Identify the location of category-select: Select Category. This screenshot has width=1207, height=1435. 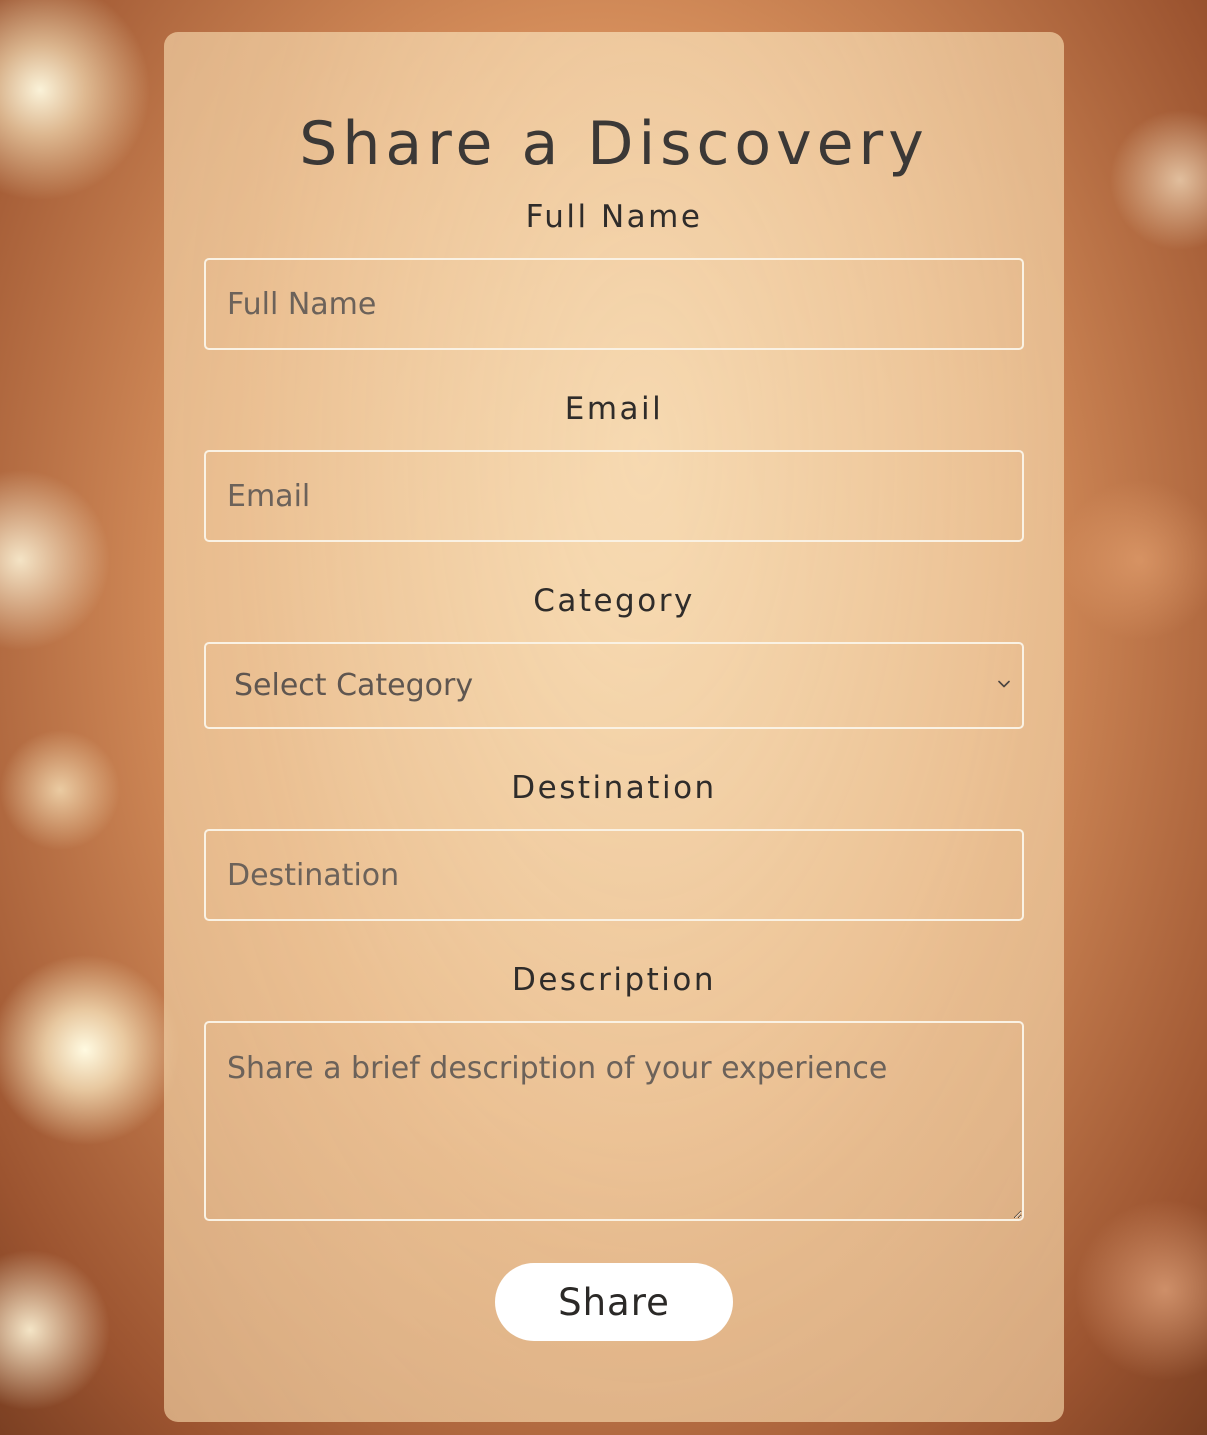
(614, 685).